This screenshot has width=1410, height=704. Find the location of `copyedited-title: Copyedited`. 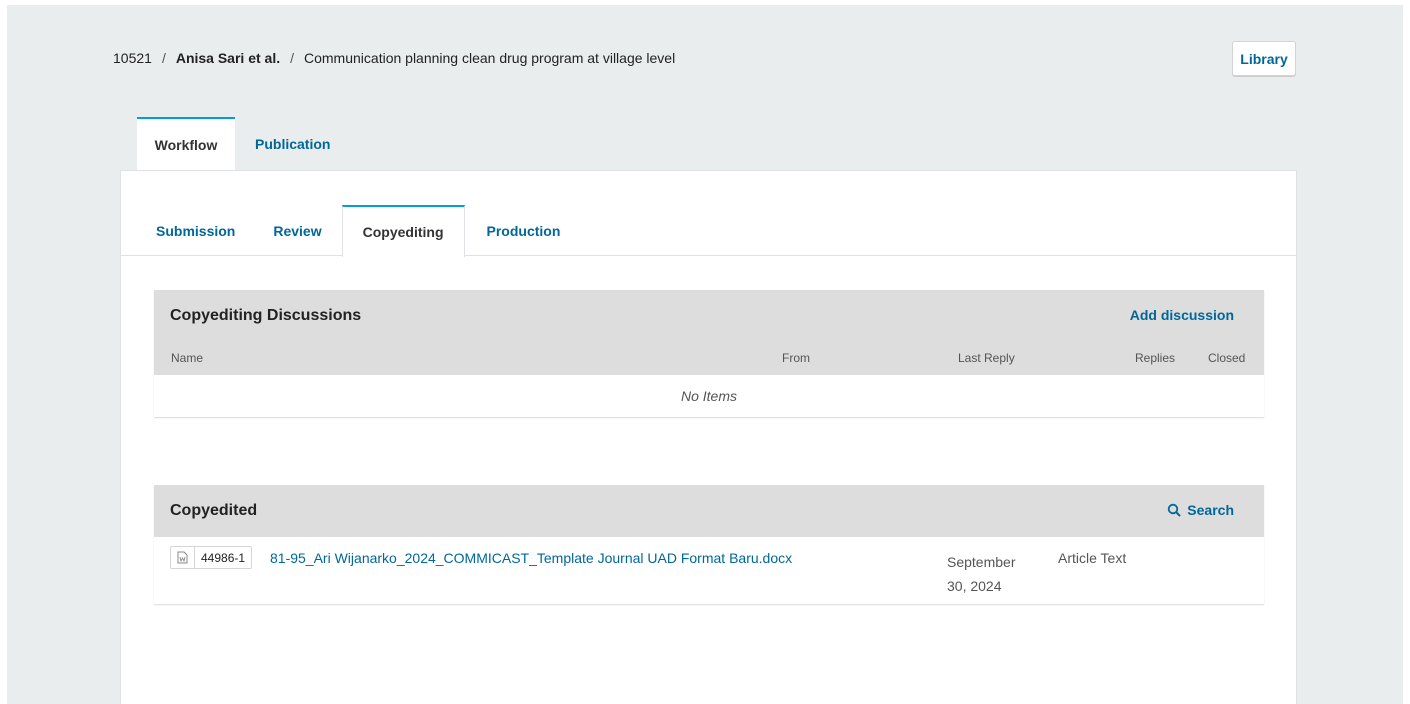

copyedited-title: Copyedited is located at coordinates (214, 510).